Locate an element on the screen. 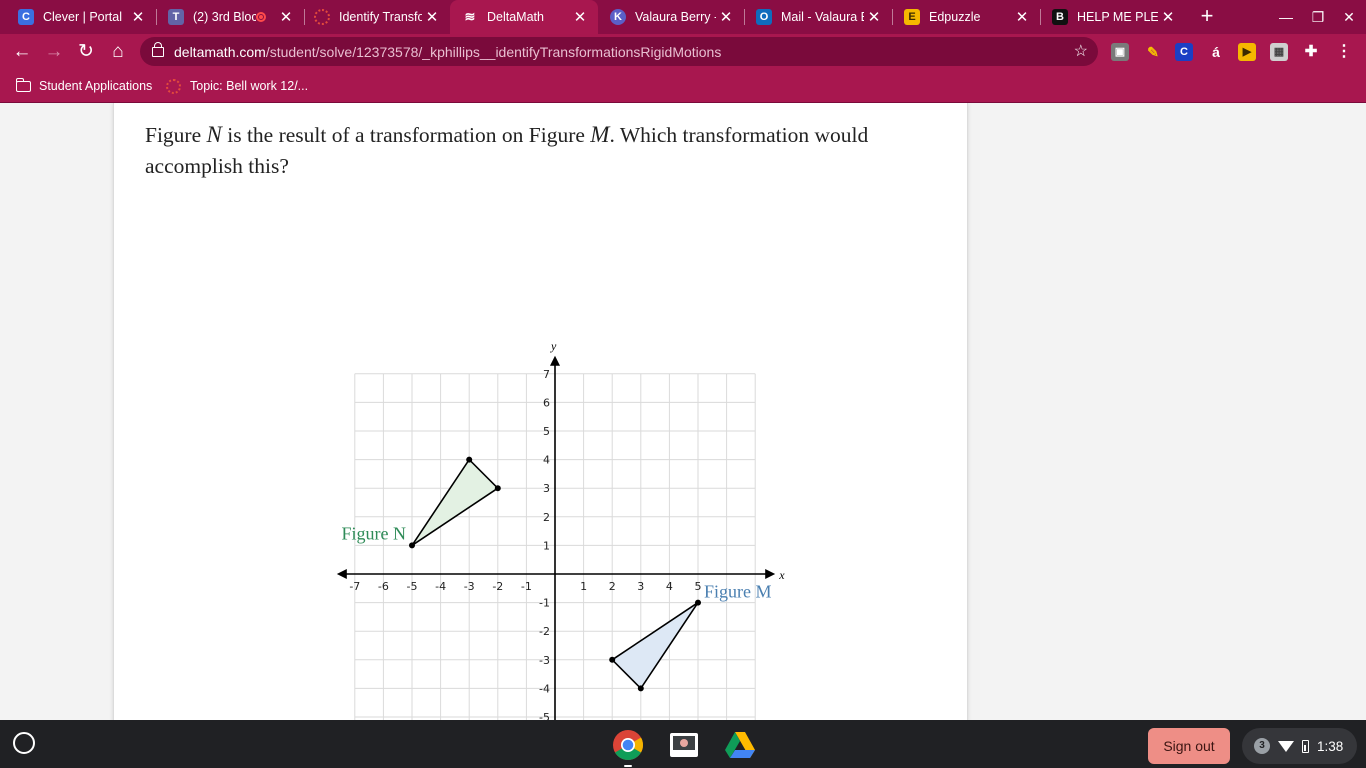 The width and height of the screenshot is (1366, 768). tab-title: Mail - Valaura E is located at coordinates (822, 17).